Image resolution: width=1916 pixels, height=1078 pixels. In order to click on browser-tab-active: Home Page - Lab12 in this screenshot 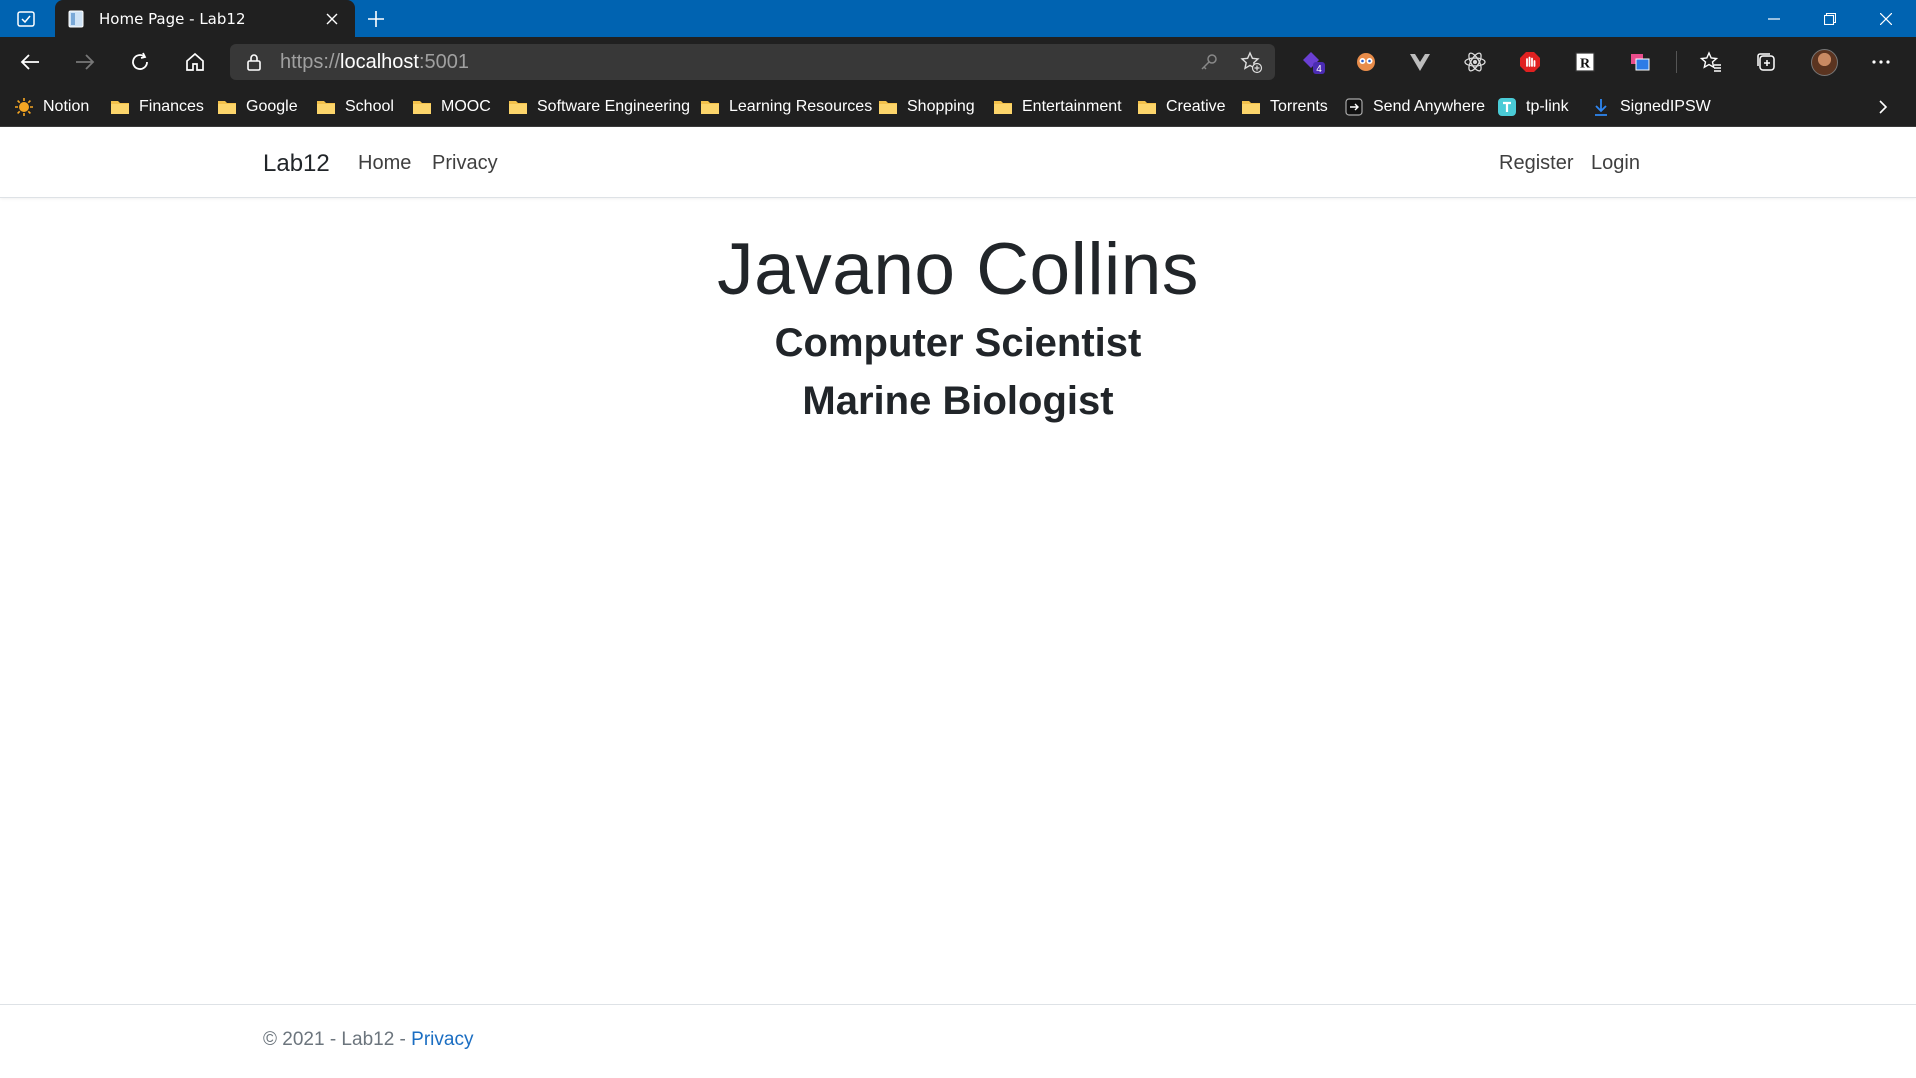, I will do `click(205, 18)`.